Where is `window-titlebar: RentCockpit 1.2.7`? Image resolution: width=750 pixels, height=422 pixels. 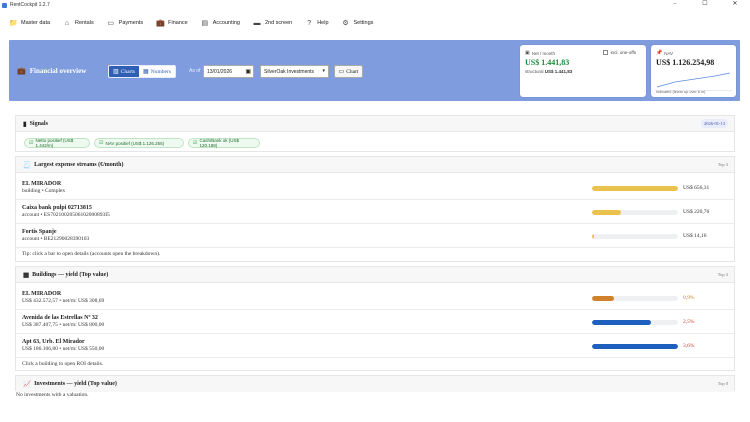
window-titlebar: RentCockpit 1.2.7 is located at coordinates (375, 5).